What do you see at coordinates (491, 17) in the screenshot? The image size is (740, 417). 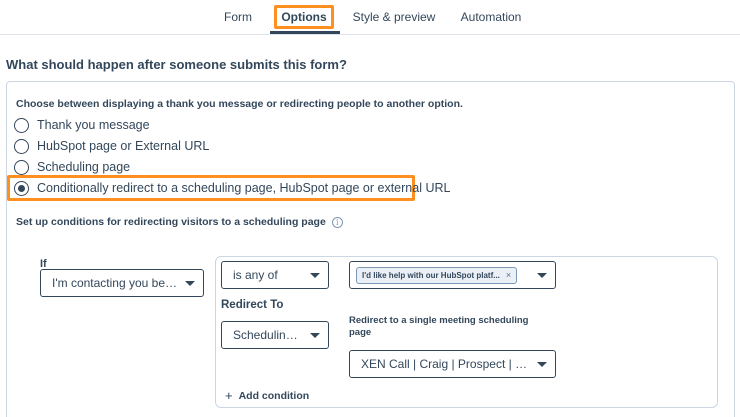 I see `tab-automation: Automation` at bounding box center [491, 17].